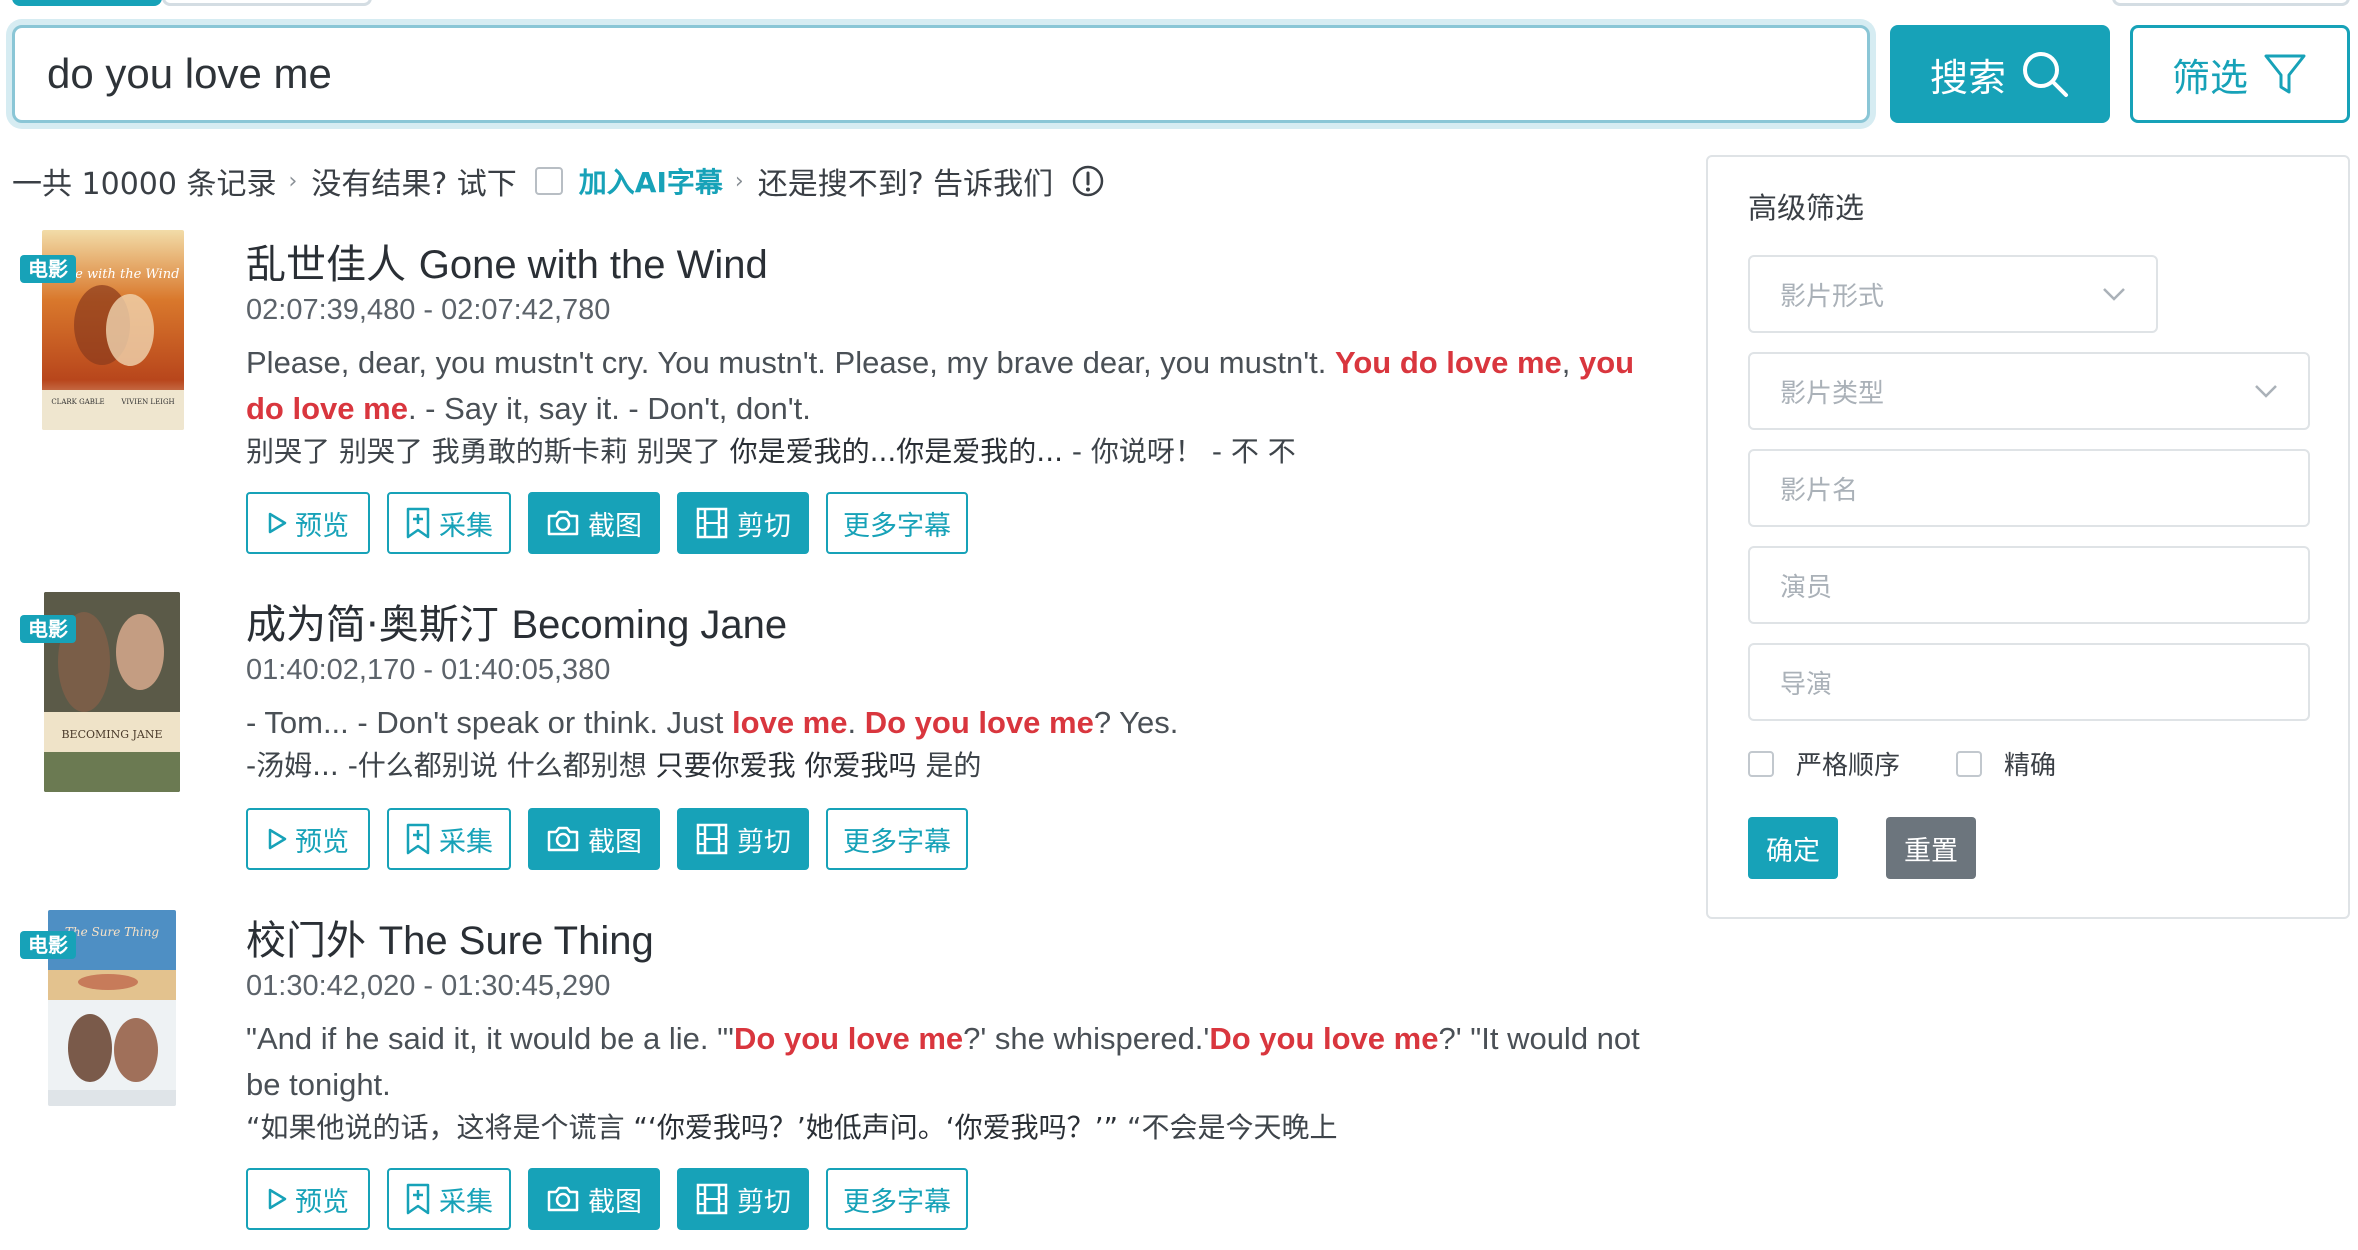 The width and height of the screenshot is (2358, 1250). Describe the element at coordinates (428, 670) in the screenshot. I see `timecode: 01:40:02,170 - 01:40:05,380` at that location.